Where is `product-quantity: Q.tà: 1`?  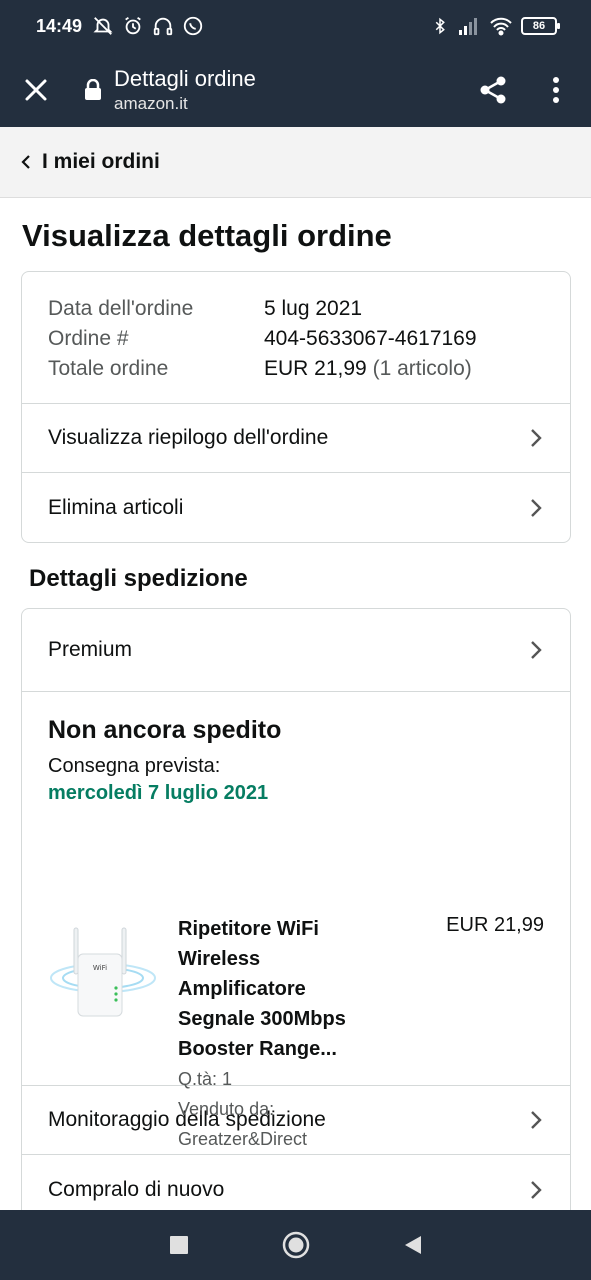
product-quantity: Q.tà: 1 is located at coordinates (205, 1079).